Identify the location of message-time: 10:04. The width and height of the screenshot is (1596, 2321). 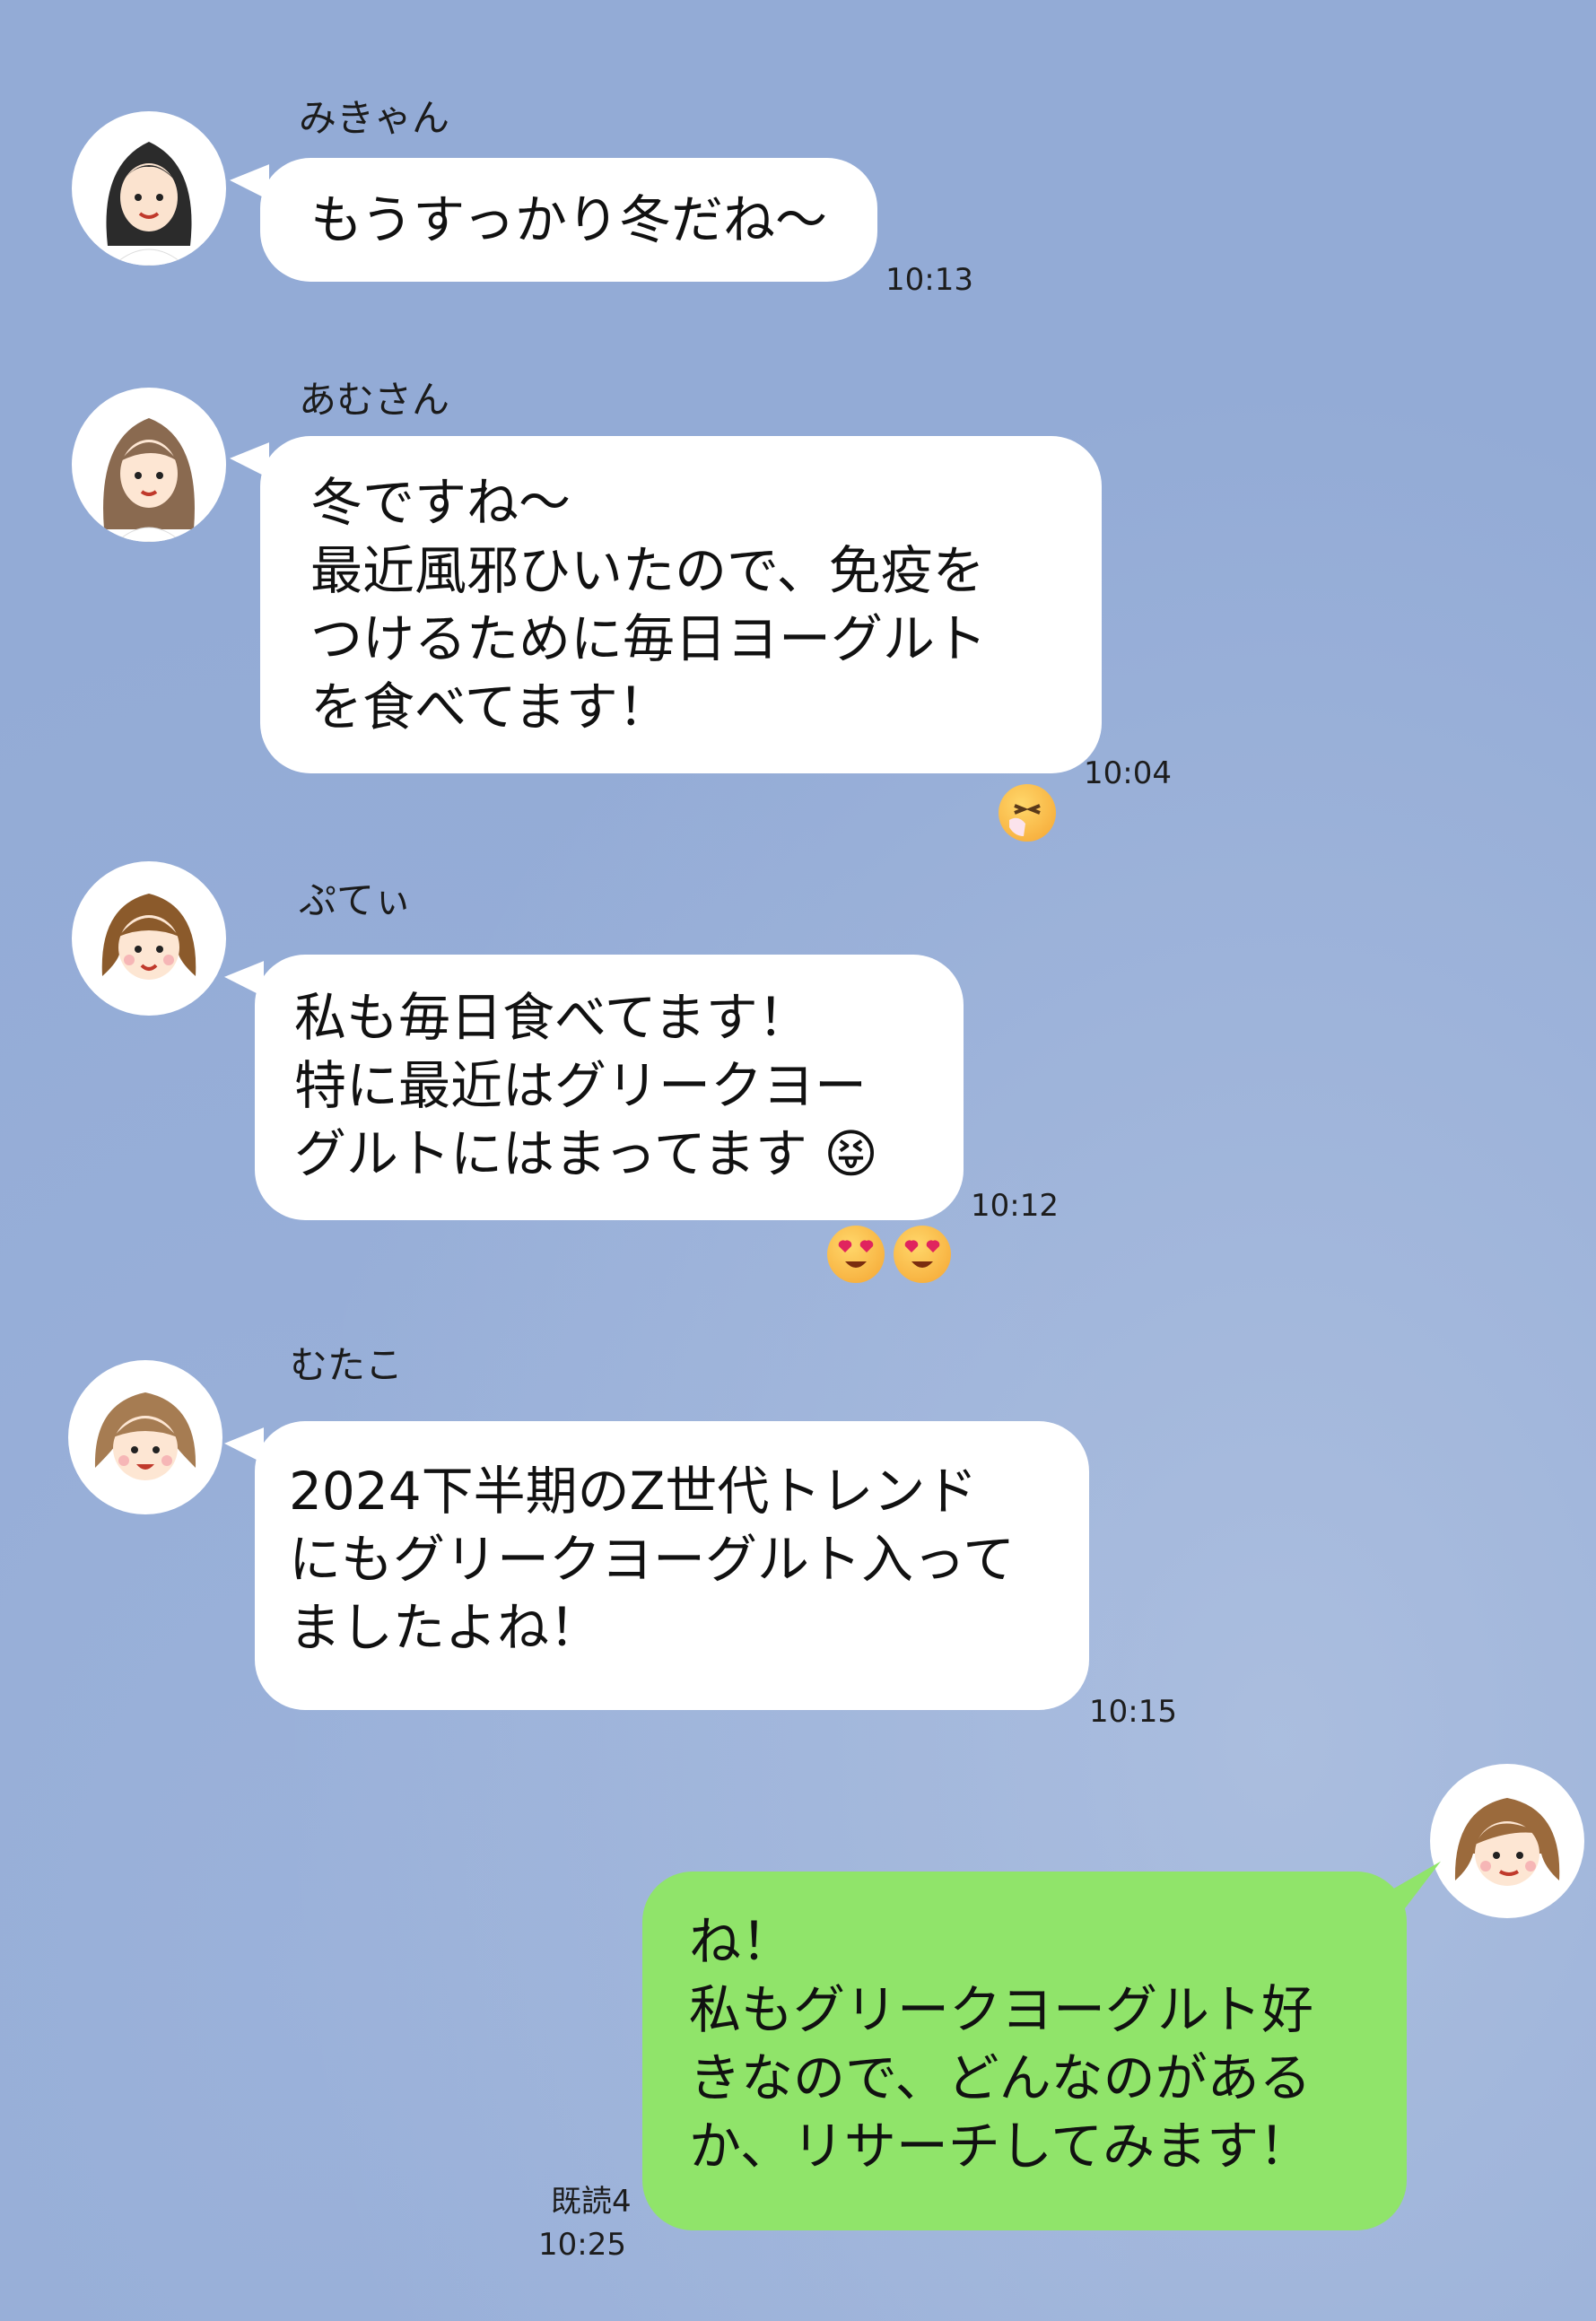
(1128, 773).